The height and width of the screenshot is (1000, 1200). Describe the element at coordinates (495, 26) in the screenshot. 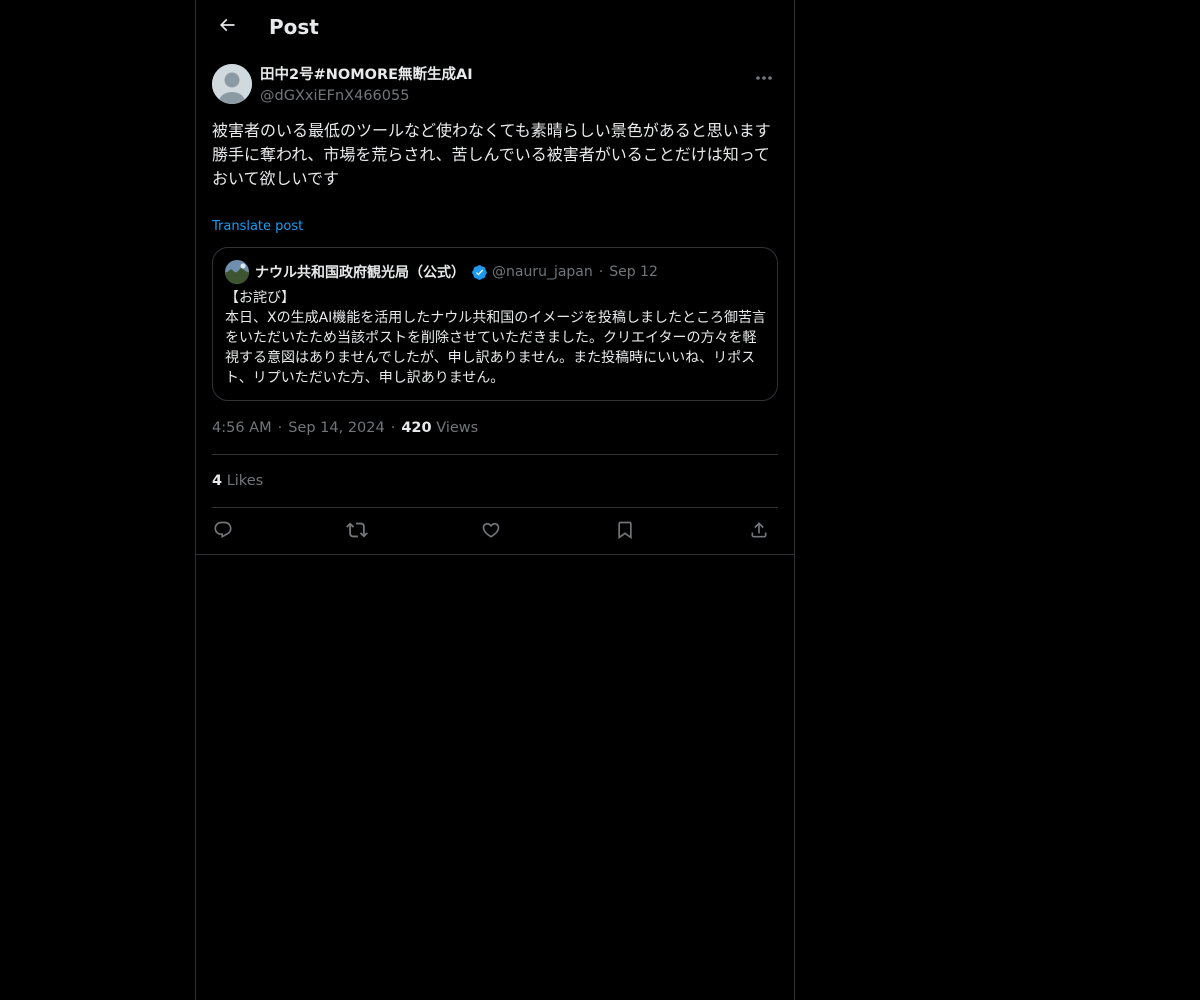

I see `header: Post` at that location.